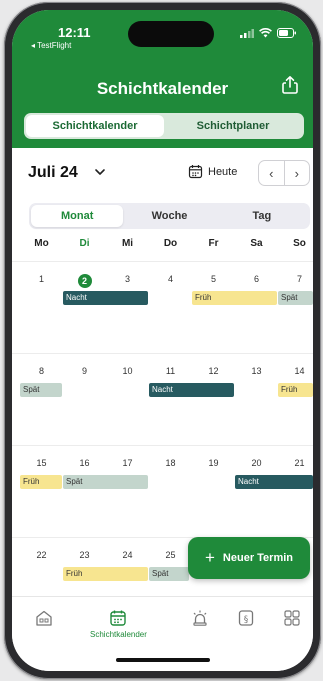 The height and width of the screenshot is (681, 323). Describe the element at coordinates (162, 88) in the screenshot. I see `page-title: Schichtkalender` at that location.